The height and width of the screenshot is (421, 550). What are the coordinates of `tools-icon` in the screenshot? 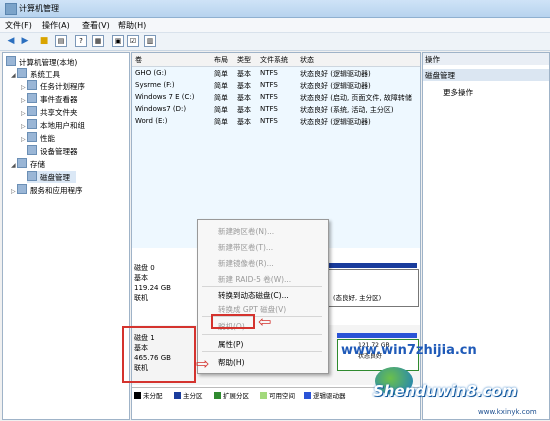 It's located at (22, 73).